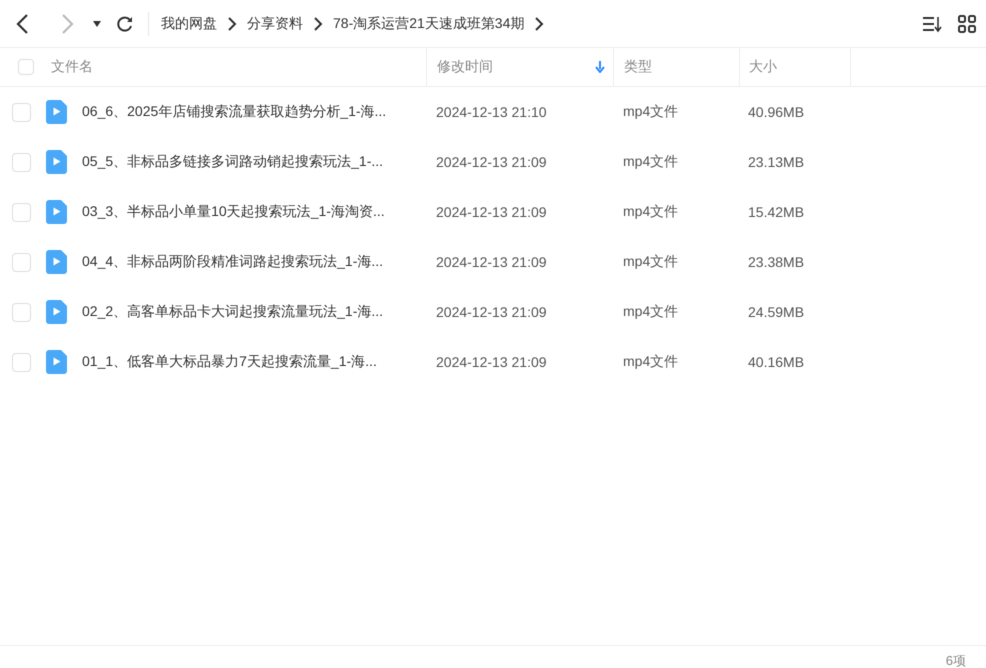 The width and height of the screenshot is (986, 668). I want to click on select-all-checkbox, so click(26, 67).